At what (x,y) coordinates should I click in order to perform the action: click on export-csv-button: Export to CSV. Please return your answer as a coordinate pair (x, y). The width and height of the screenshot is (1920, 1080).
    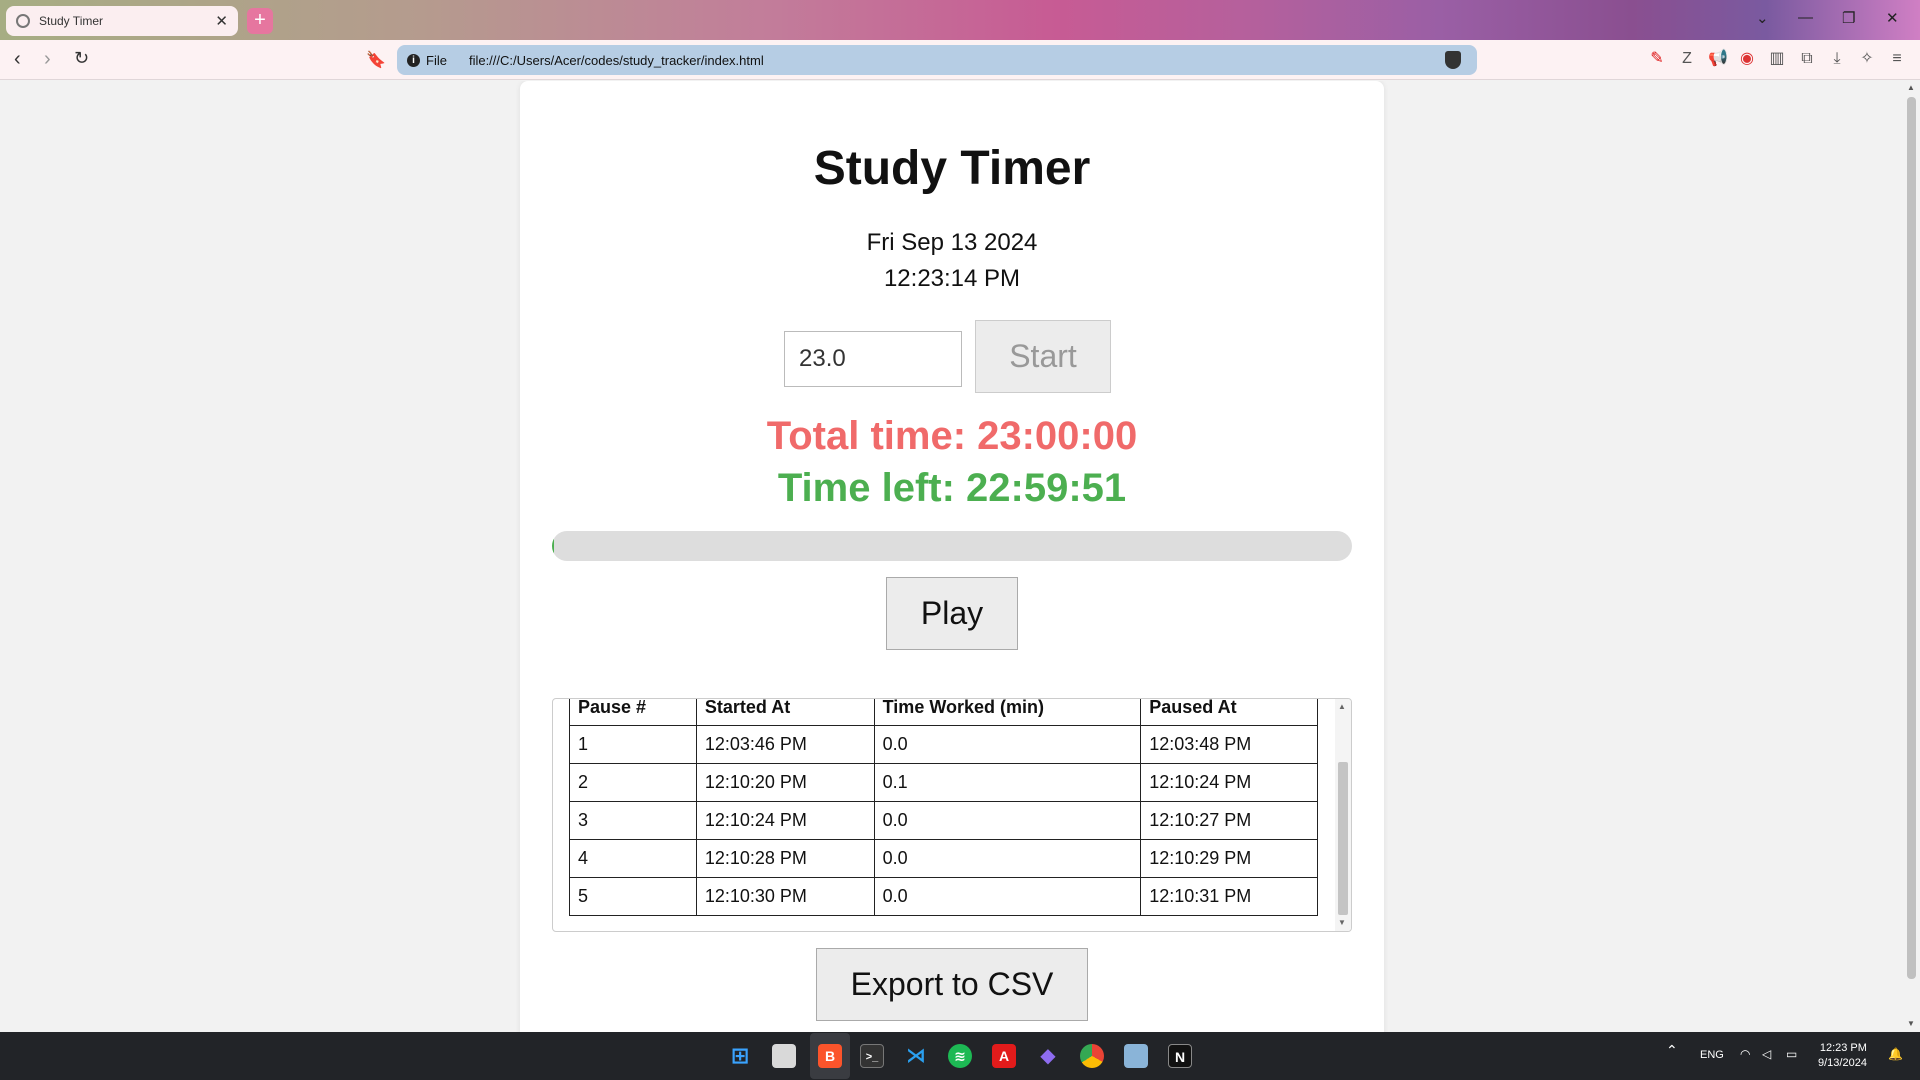
    Looking at the image, I should click on (952, 984).